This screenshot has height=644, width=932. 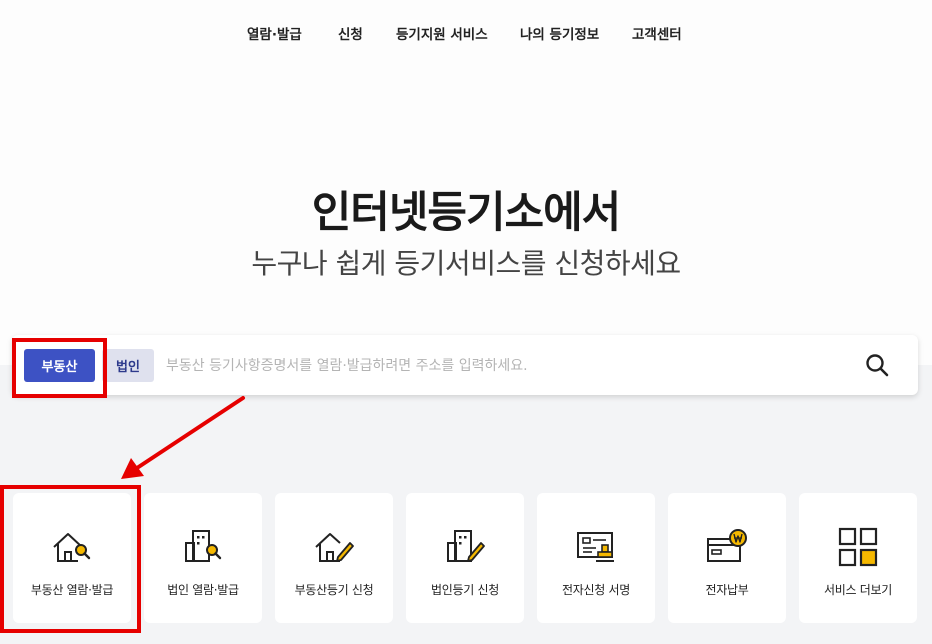 I want to click on address-search-input, so click(x=506, y=365).